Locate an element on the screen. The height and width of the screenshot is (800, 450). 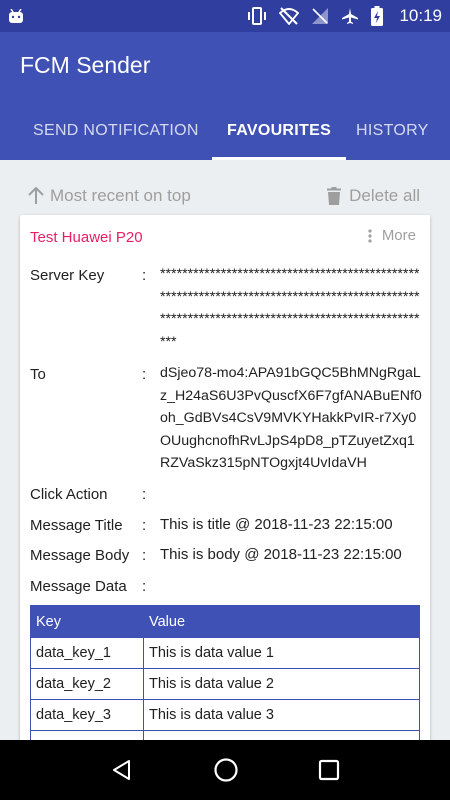
delete-all-button: Delete all is located at coordinates (373, 196).